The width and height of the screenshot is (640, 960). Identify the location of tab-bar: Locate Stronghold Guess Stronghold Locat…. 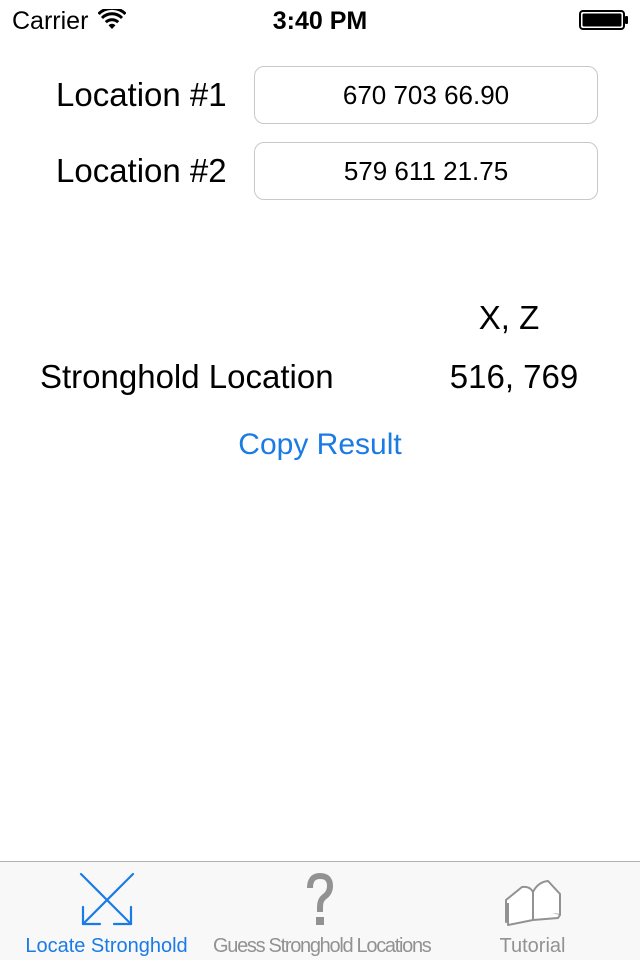
(320, 910).